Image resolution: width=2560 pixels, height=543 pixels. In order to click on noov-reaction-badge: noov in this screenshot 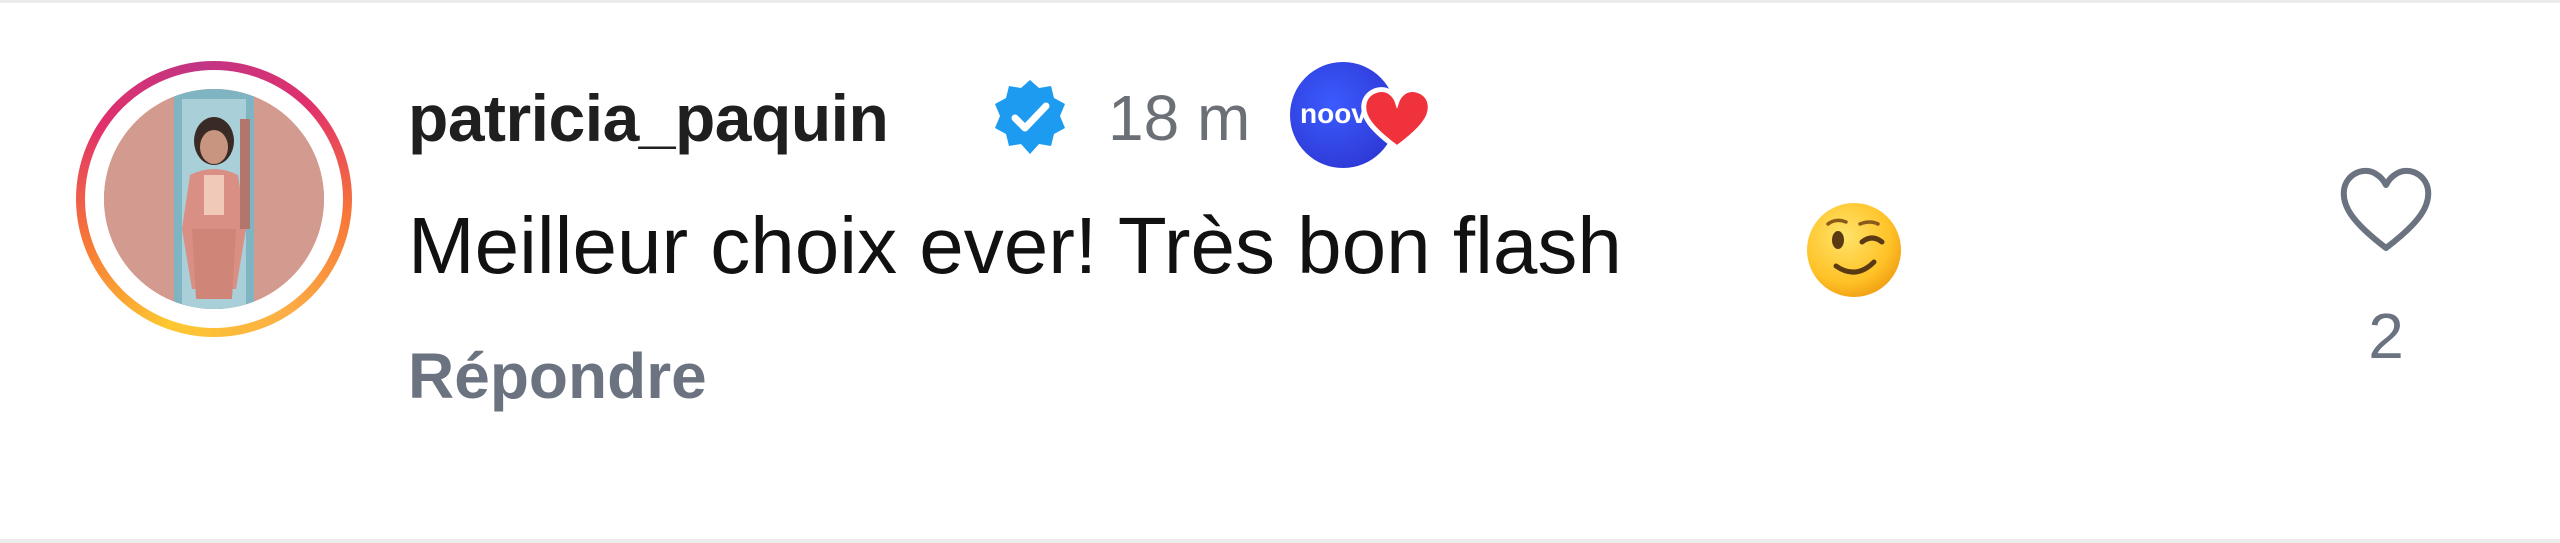, I will do `click(1361, 117)`.